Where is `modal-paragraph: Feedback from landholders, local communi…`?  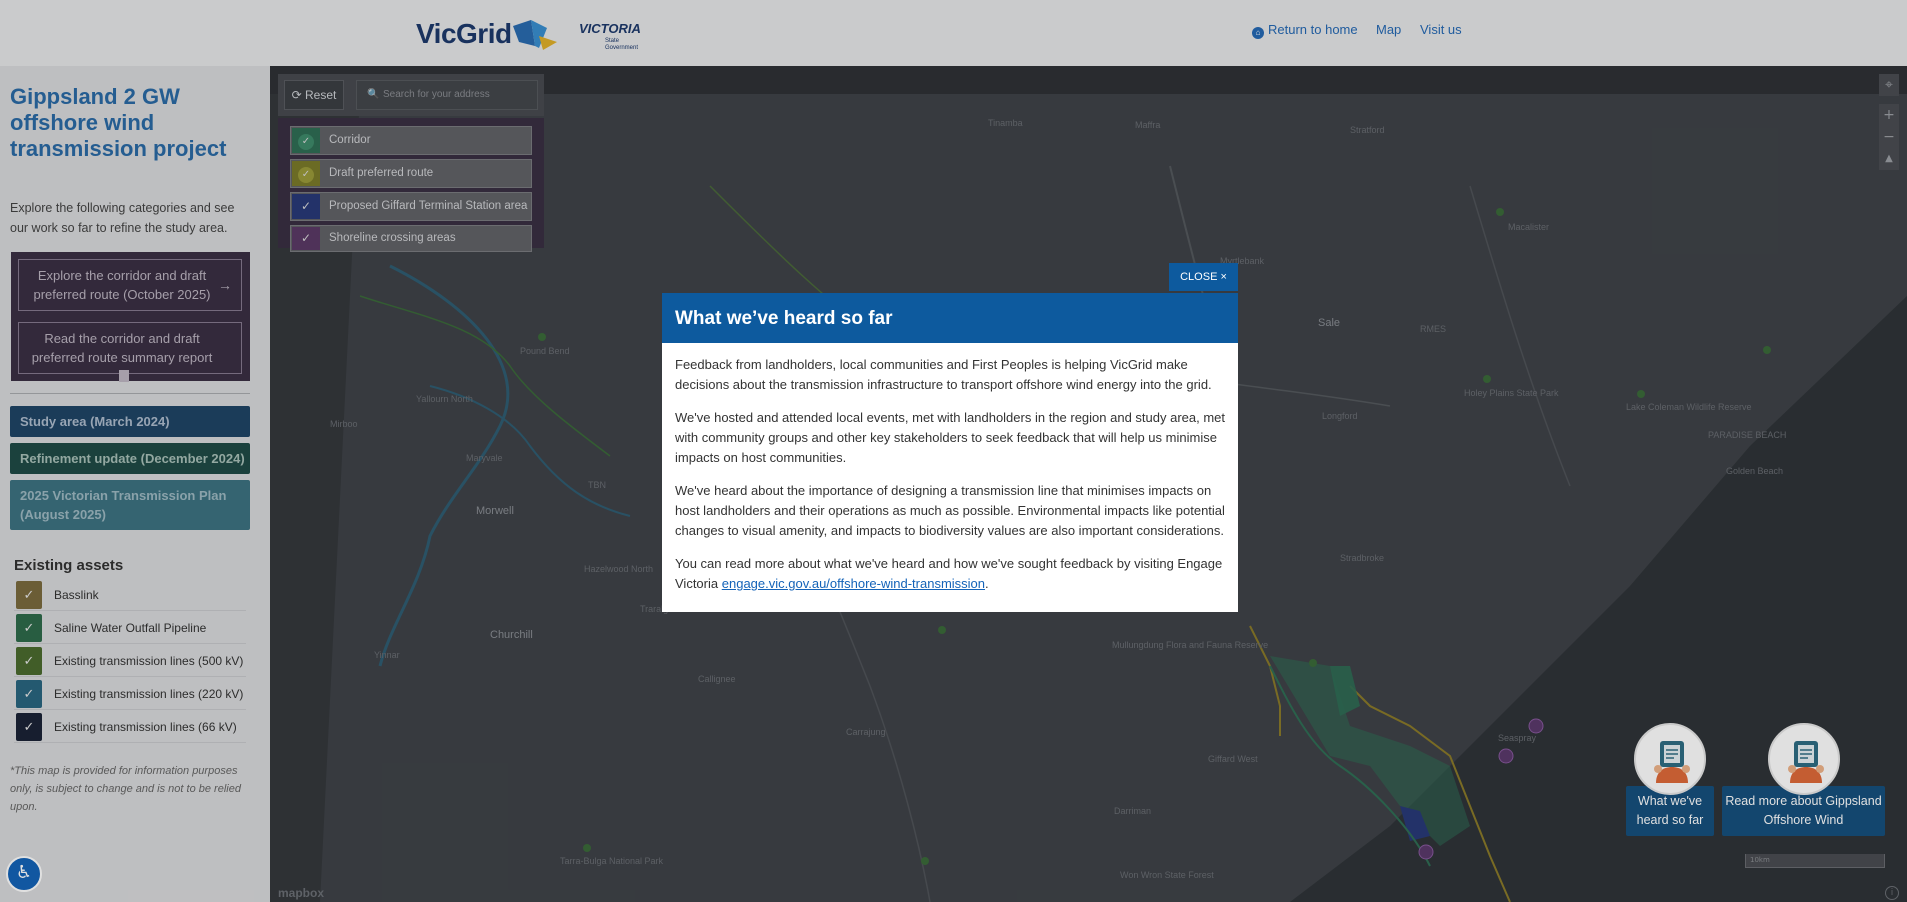
modal-paragraph: Feedback from landholders, local communi… is located at coordinates (943, 374).